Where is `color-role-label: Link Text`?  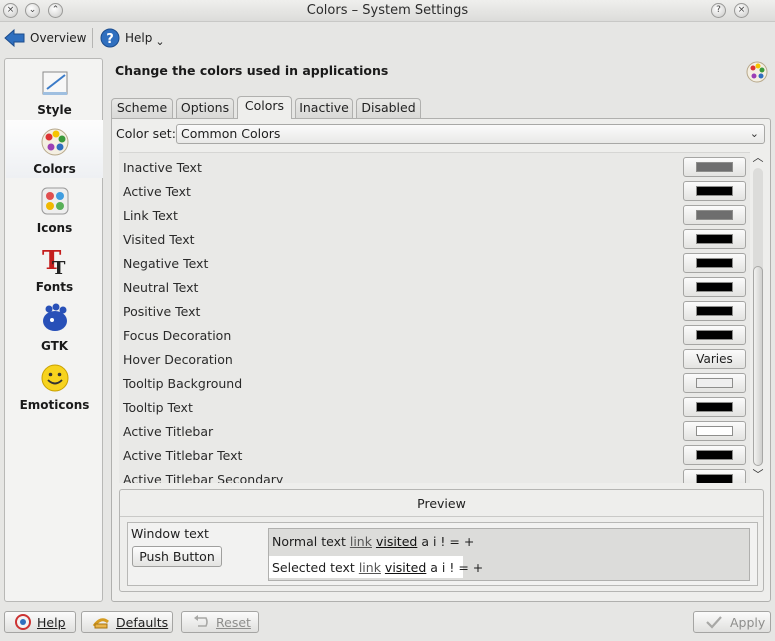 color-role-label: Link Text is located at coordinates (150, 215).